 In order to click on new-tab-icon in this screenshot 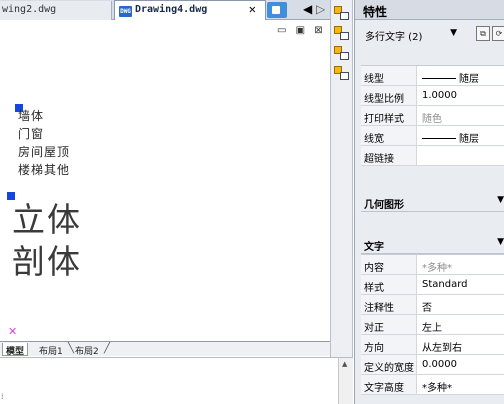, I will do `click(277, 10)`.